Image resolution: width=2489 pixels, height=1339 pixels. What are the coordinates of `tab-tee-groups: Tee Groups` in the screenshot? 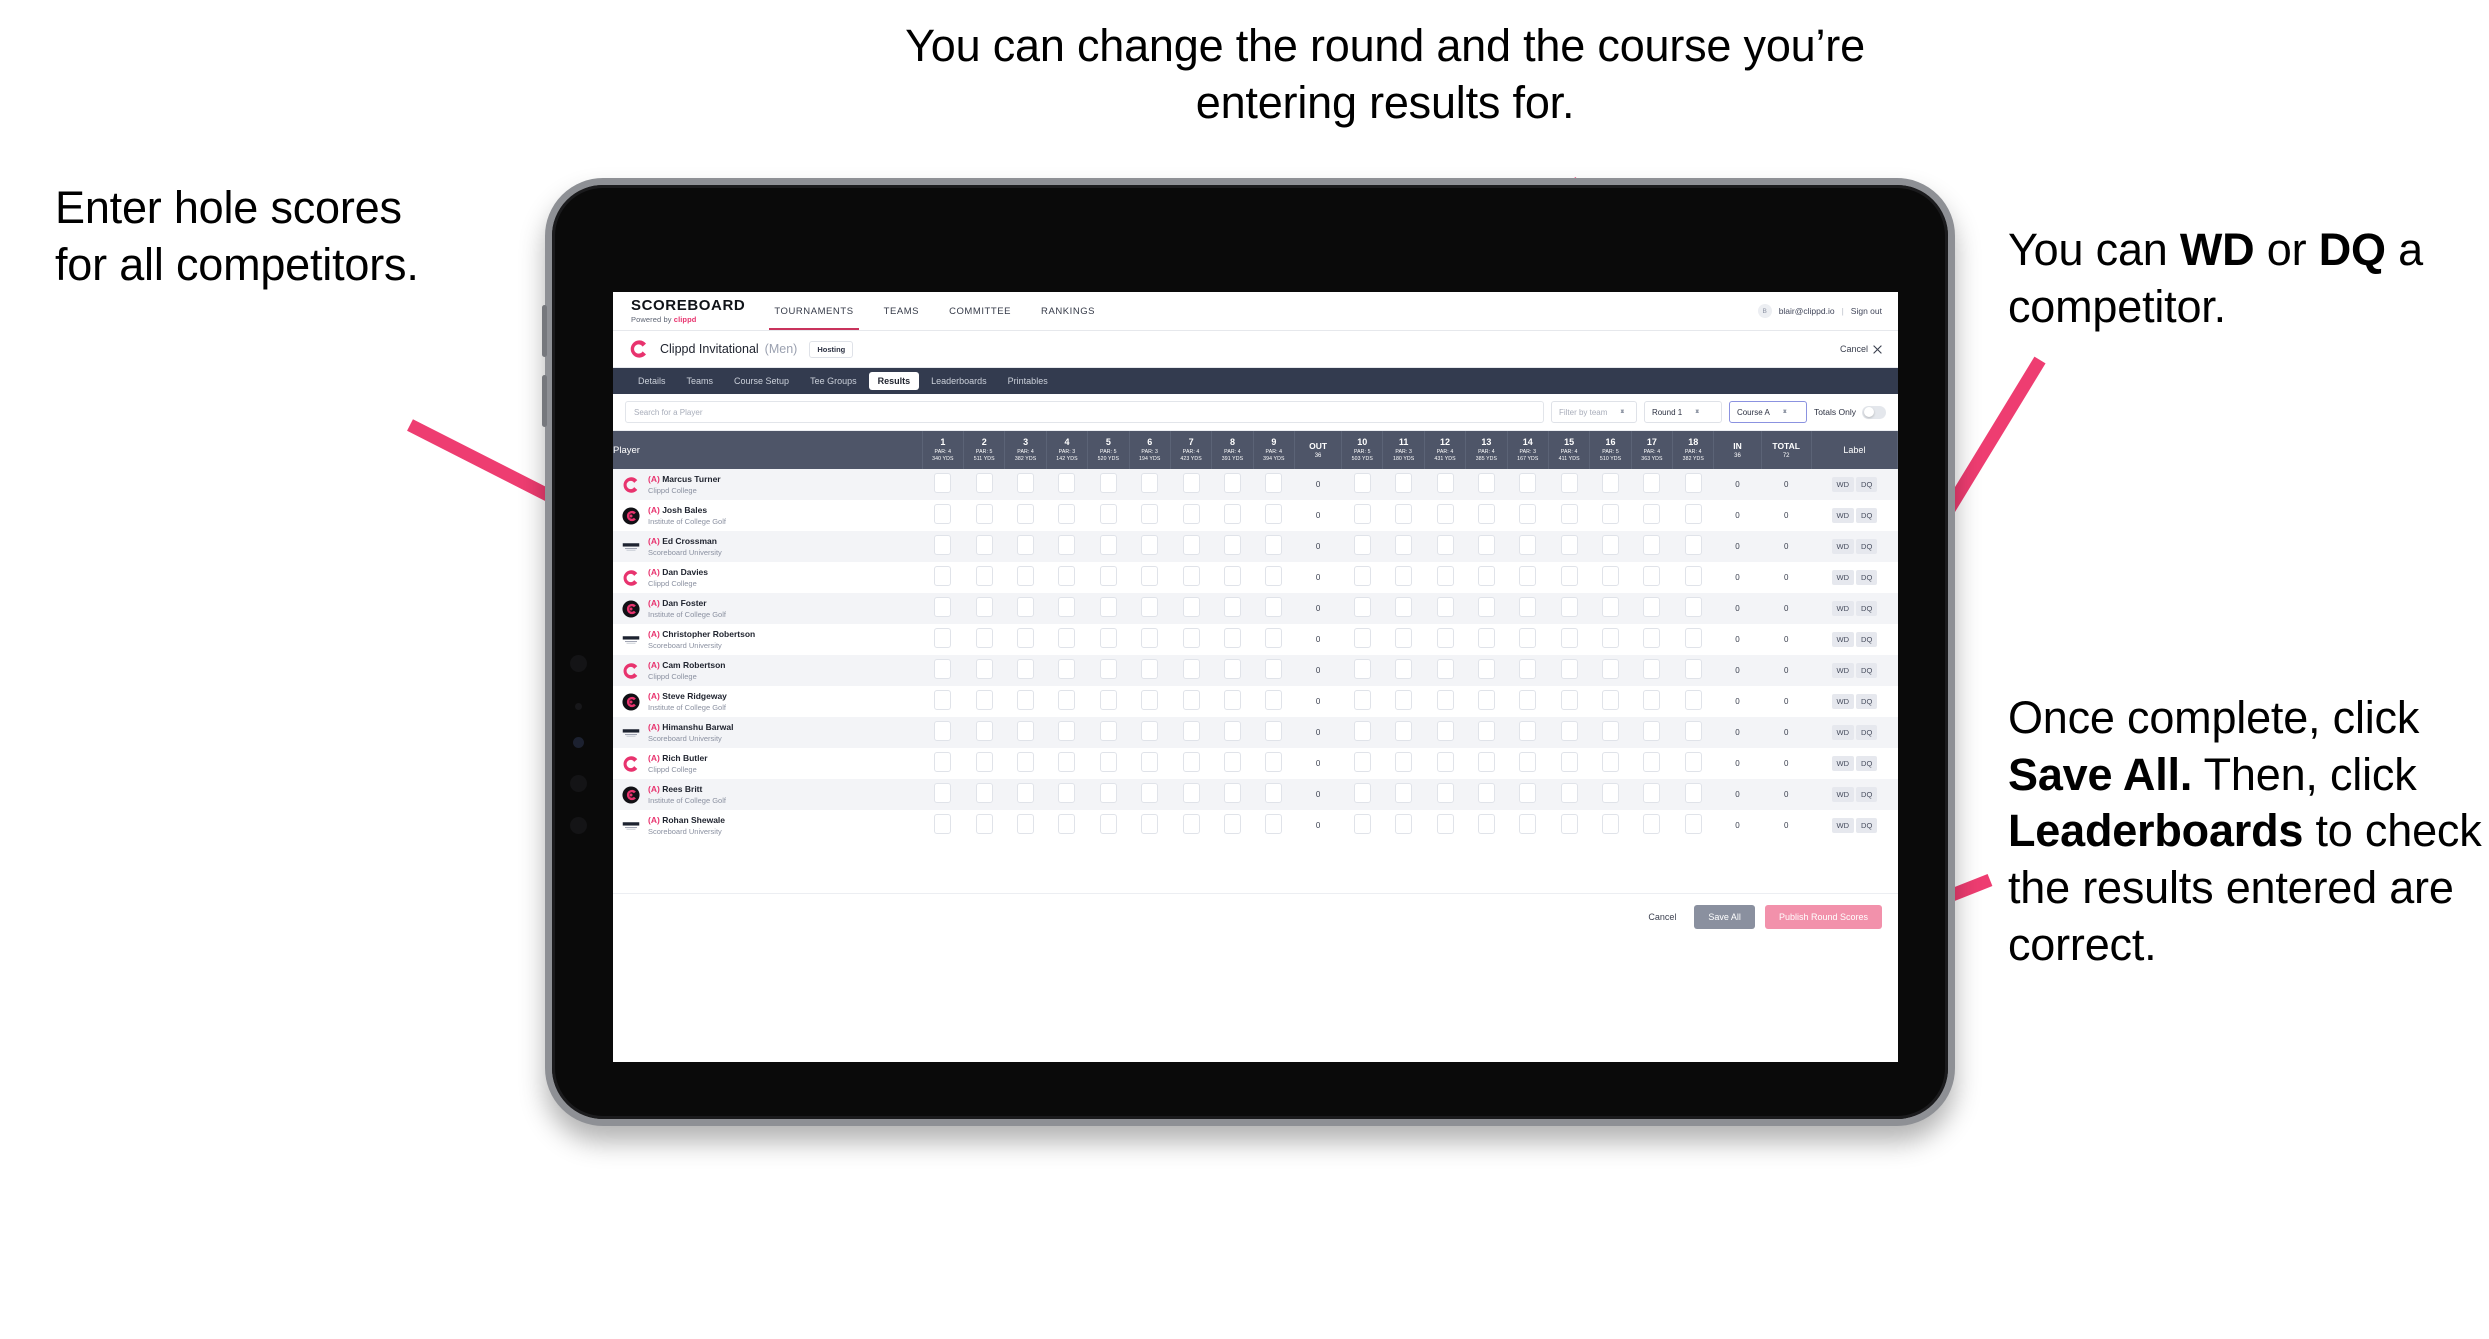 It's located at (833, 381).